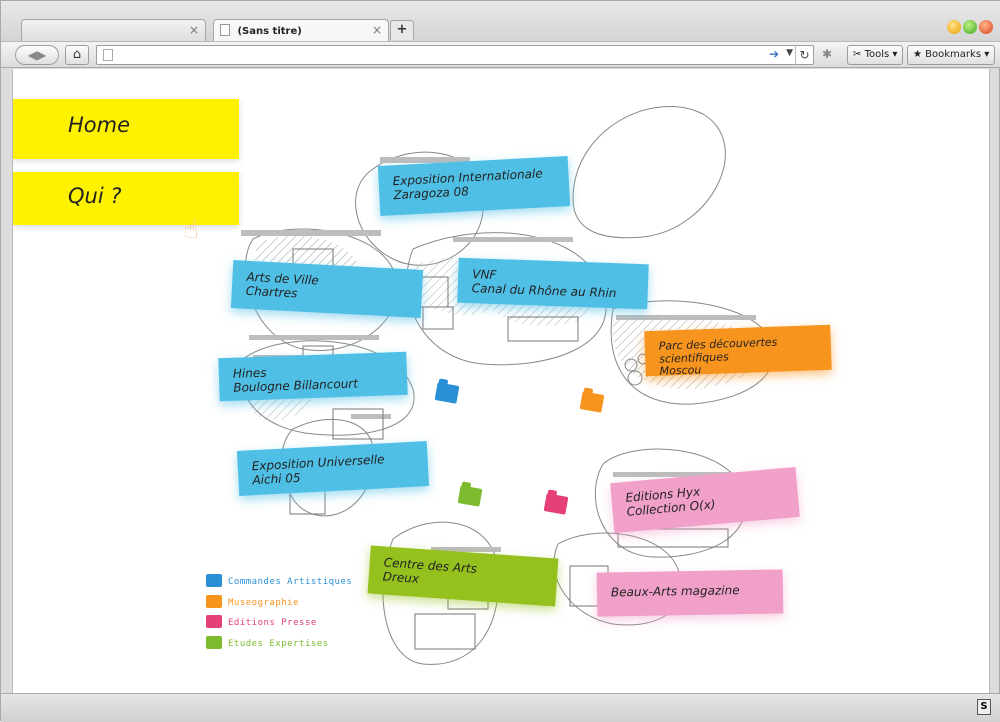  What do you see at coordinates (278, 644) in the screenshot?
I see `legend-label: Etudes Expertises` at bounding box center [278, 644].